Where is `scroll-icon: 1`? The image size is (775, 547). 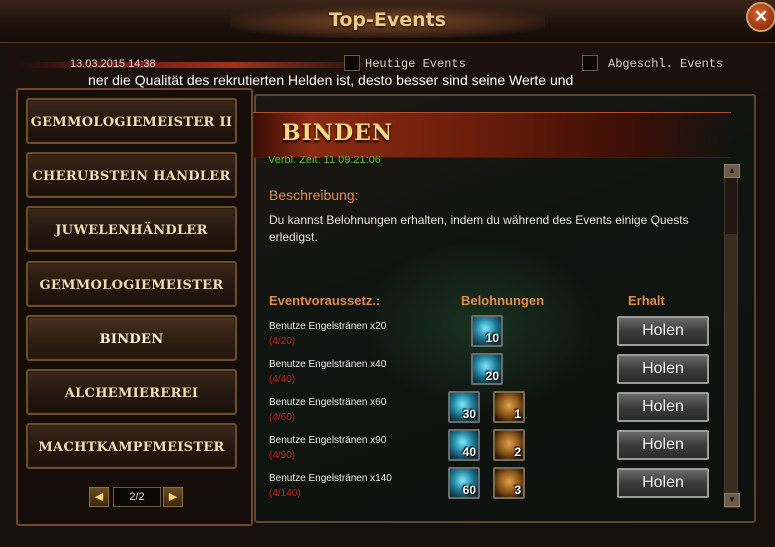 scroll-icon: 1 is located at coordinates (509, 407).